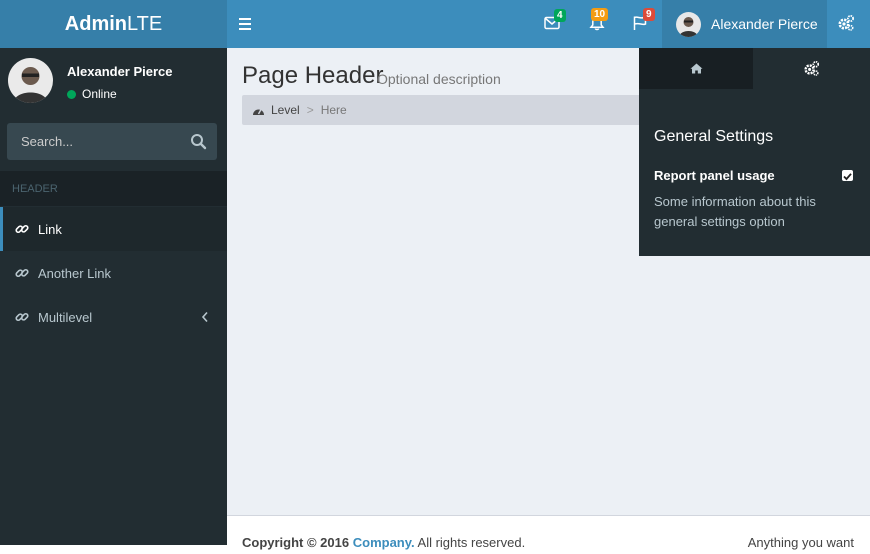 The height and width of the screenshot is (554, 870). What do you see at coordinates (99, 94) in the screenshot?
I see `user-status-label: Online` at bounding box center [99, 94].